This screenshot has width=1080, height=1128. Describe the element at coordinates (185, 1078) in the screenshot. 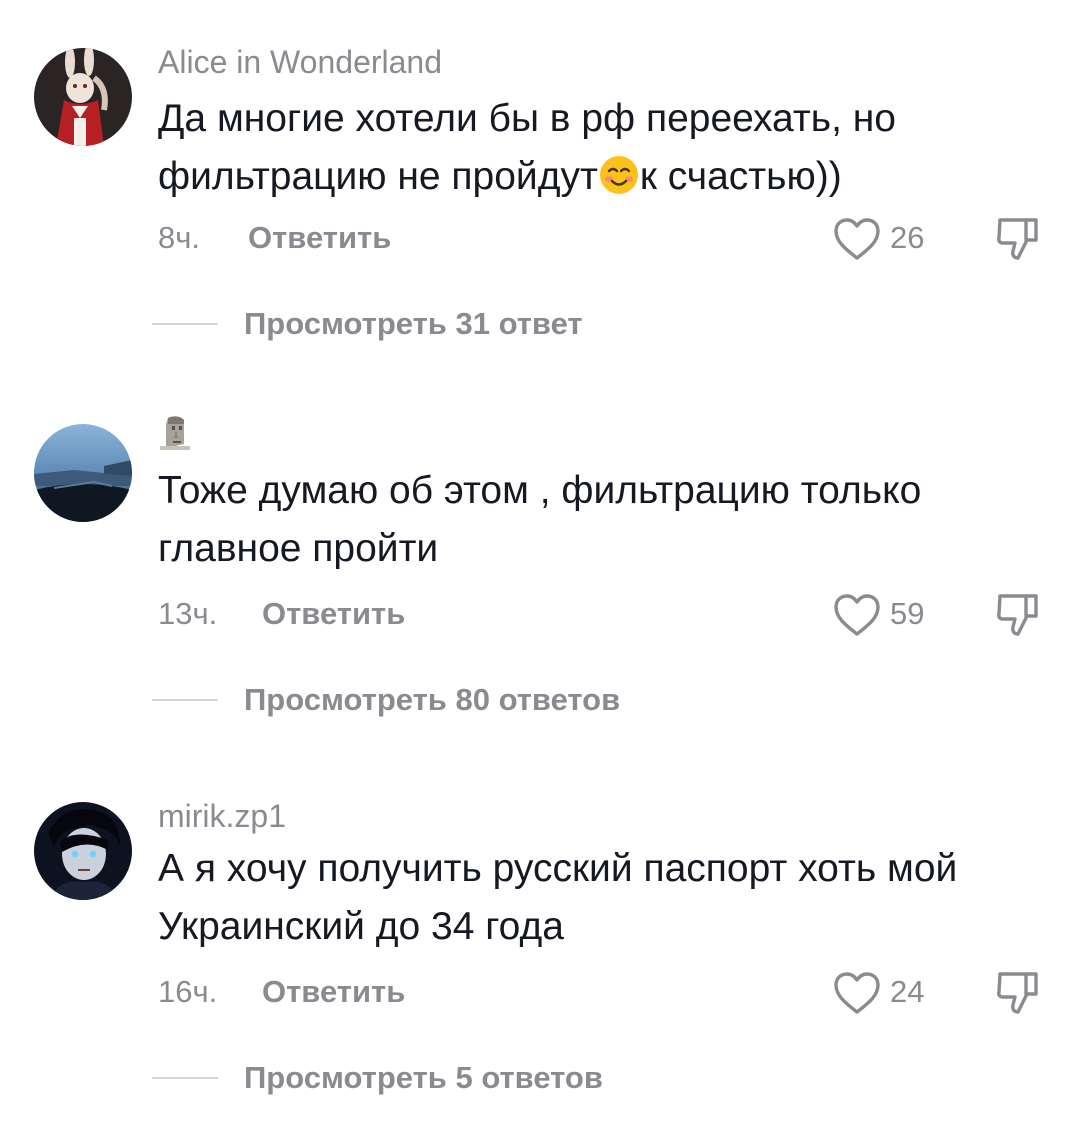

I see `divider-line` at that location.